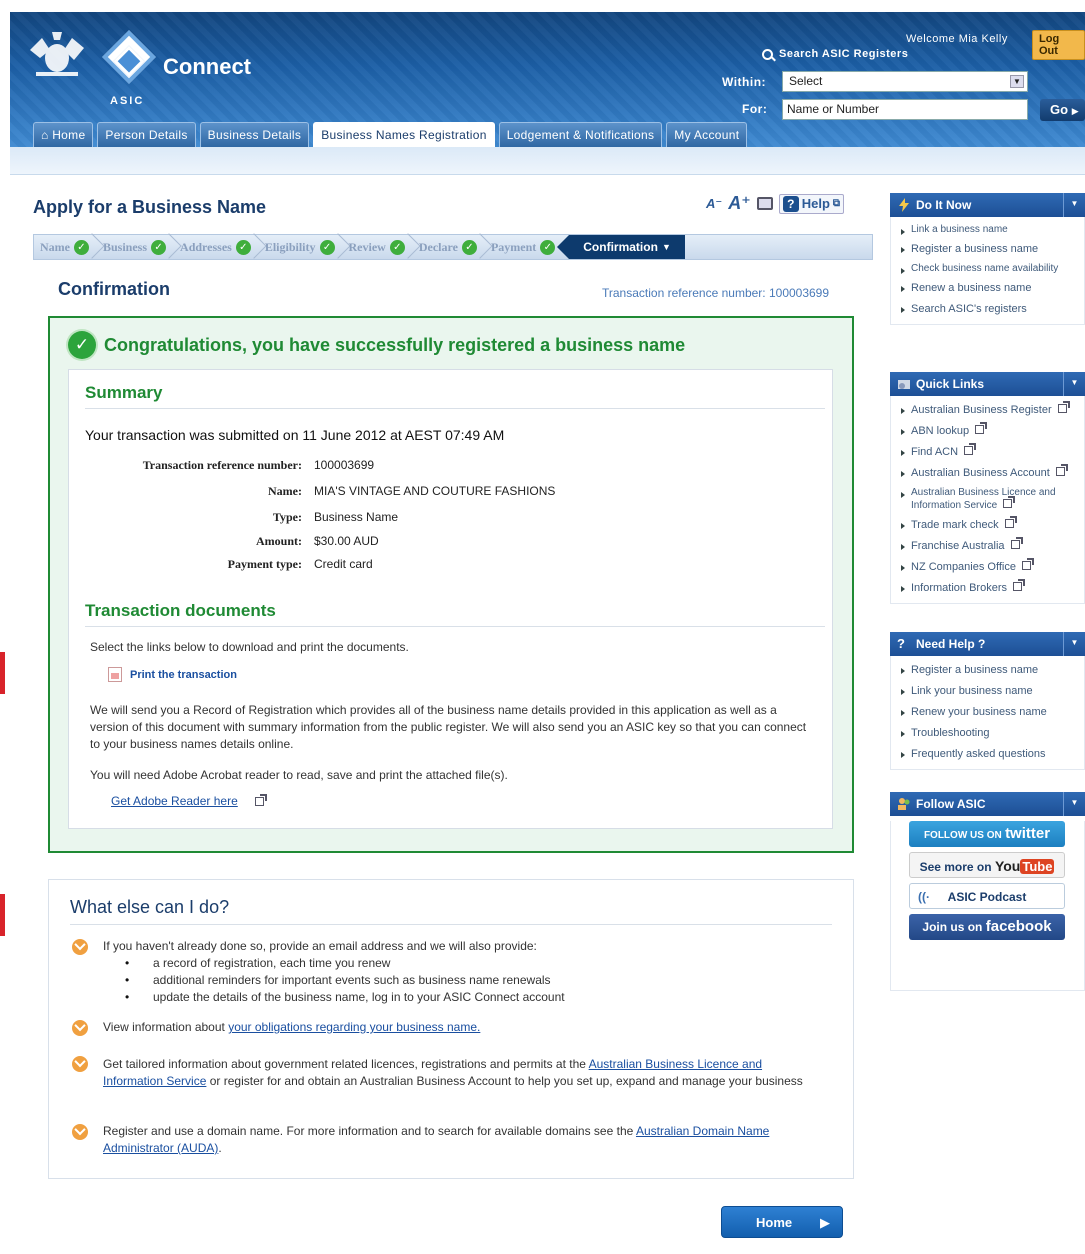 Image resolution: width=1085 pixels, height=1254 pixels. I want to click on page-tools: A⁻ A⁺ ? Help ⧉, so click(775, 203).